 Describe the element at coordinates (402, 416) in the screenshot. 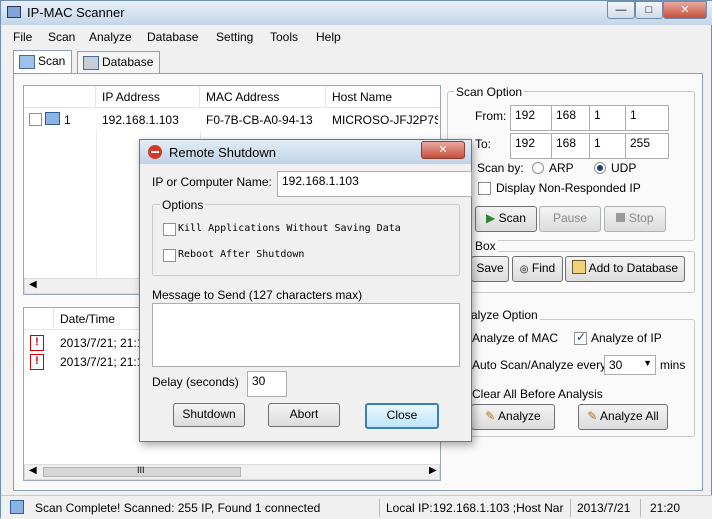

I see `dialog-close-button: Close` at that location.